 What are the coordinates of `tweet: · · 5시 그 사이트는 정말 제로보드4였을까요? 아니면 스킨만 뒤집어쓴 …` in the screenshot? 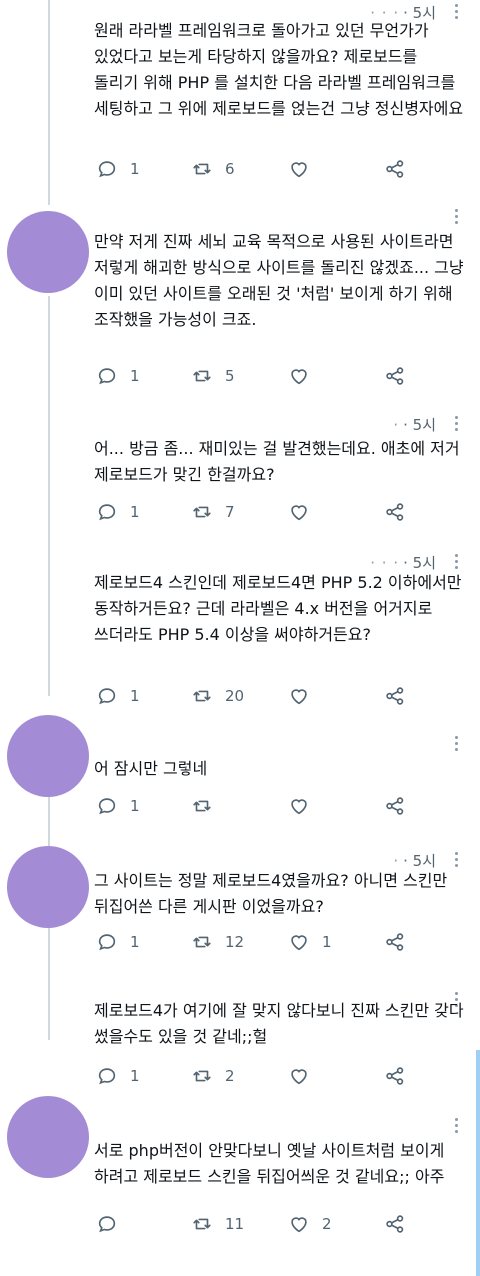 It's located at (240, 907).